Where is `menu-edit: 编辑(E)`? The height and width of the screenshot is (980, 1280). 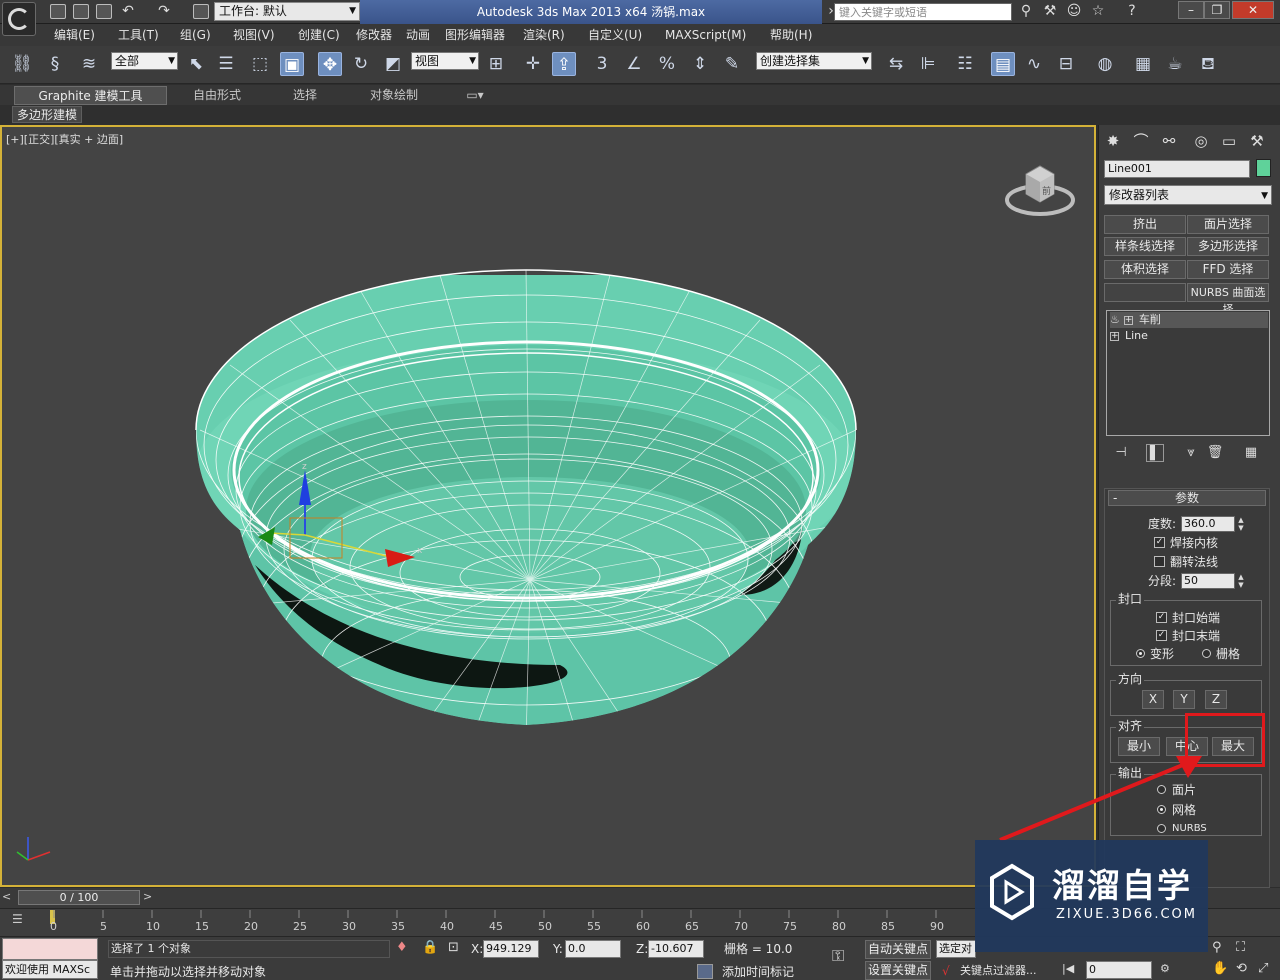 menu-edit: 编辑(E) is located at coordinates (74, 35).